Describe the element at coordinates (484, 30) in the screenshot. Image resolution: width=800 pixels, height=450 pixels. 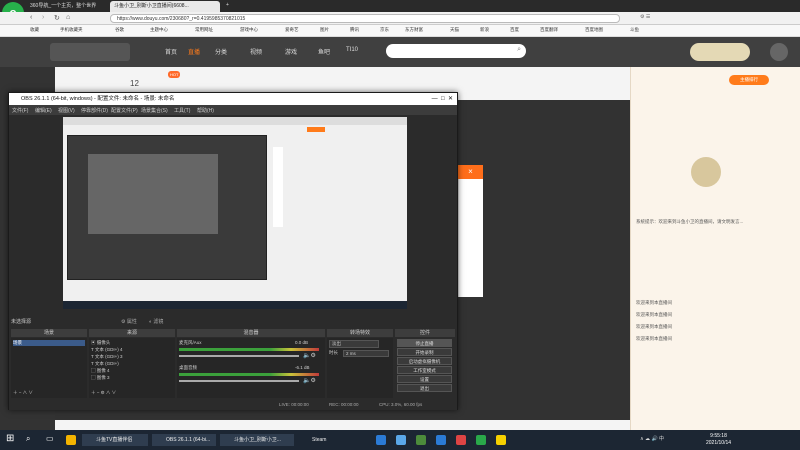
I see `bookmark-item: 新浪` at that location.